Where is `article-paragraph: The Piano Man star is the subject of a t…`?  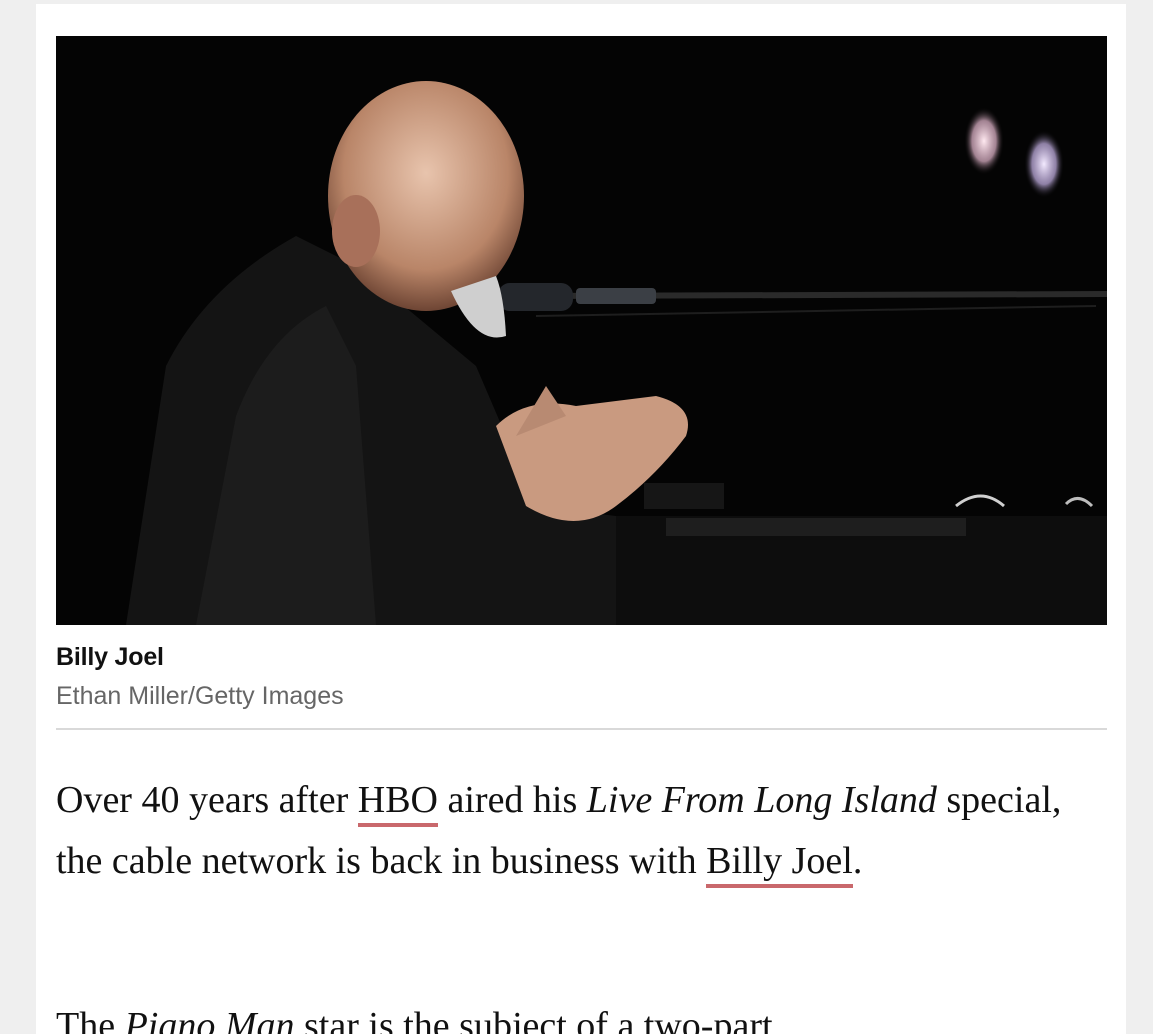 article-paragraph: The Piano Man star is the subject of a t… is located at coordinates (586, 1015).